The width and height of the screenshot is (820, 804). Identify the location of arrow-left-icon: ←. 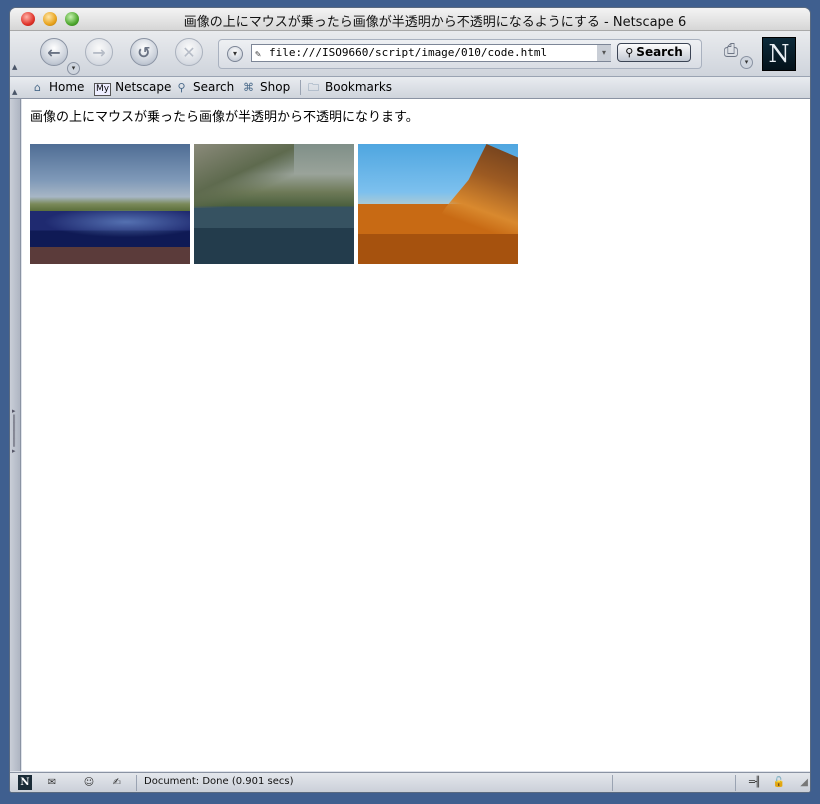
(54, 52).